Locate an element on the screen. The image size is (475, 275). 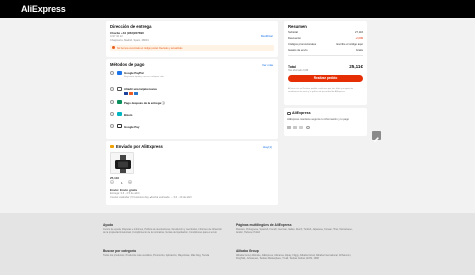
product-image is located at coordinates (122, 163).